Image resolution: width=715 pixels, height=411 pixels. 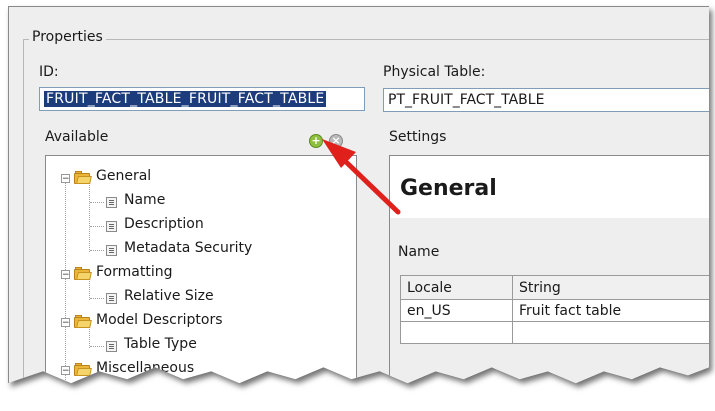 I want to click on tree-leaf-label: Target Table, so click(x=166, y=392).